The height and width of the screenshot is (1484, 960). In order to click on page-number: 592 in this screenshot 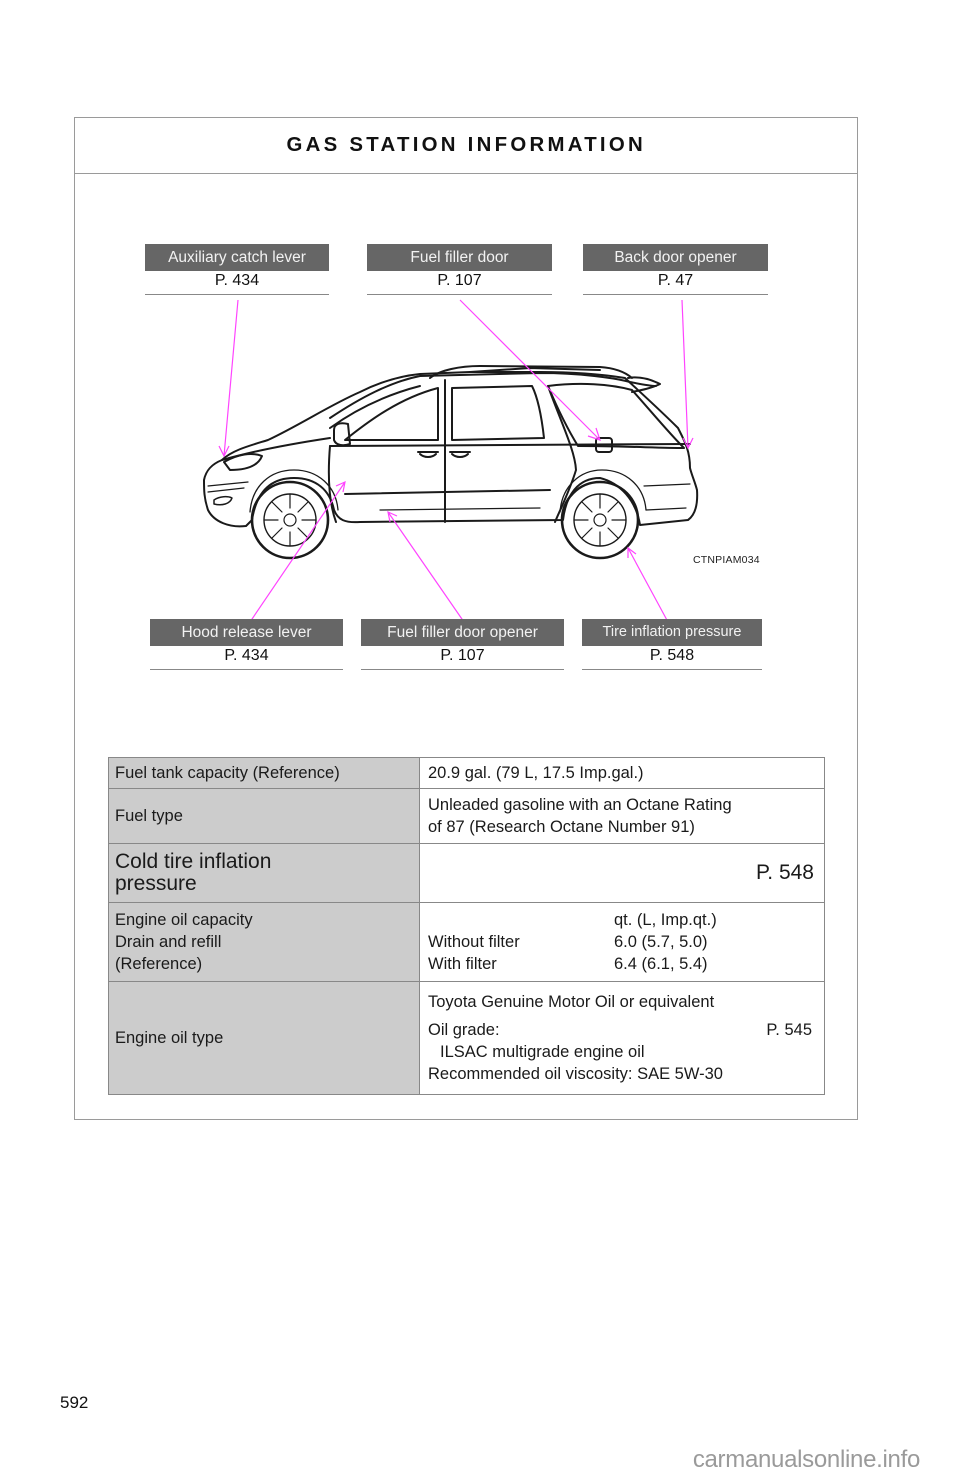, I will do `click(74, 1402)`.